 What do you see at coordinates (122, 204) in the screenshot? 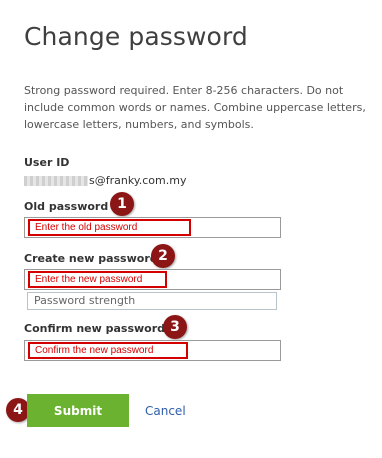
I see `step-badge-1: 1` at bounding box center [122, 204].